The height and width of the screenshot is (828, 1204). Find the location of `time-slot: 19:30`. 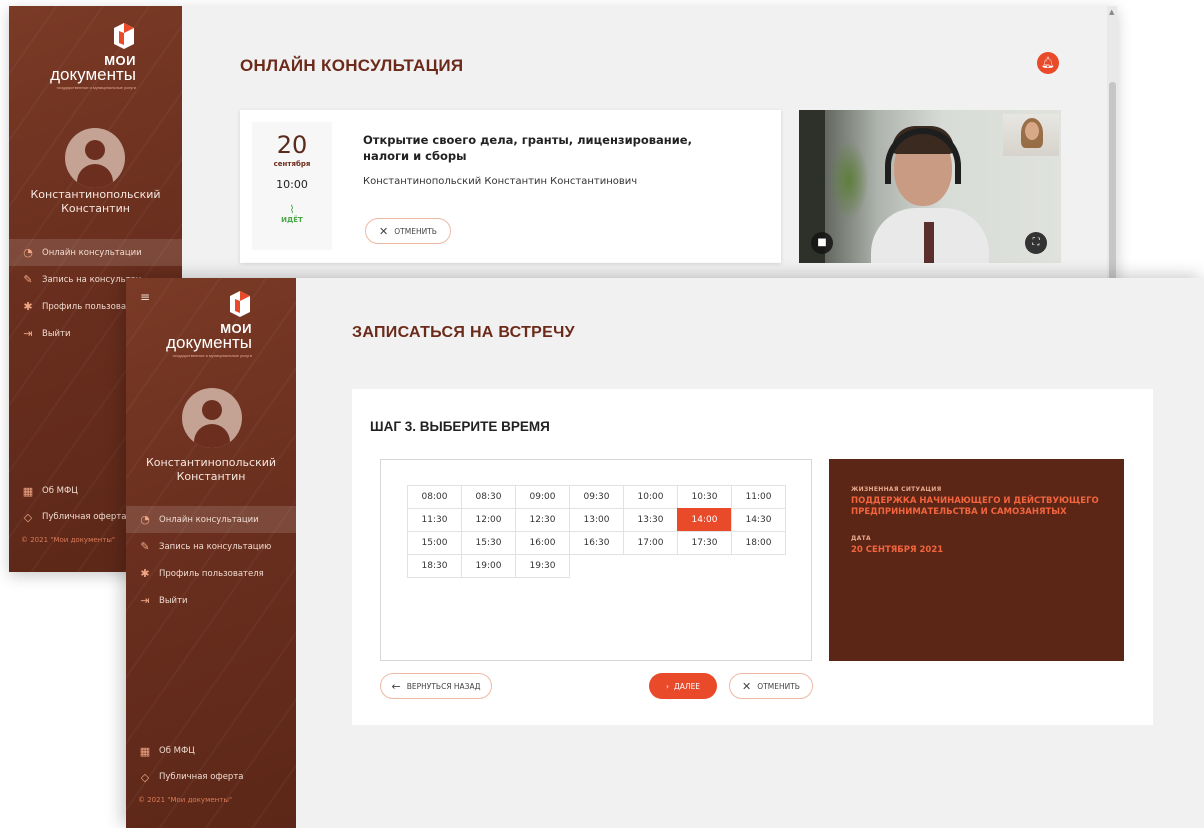

time-slot: 19:30 is located at coordinates (542, 566).